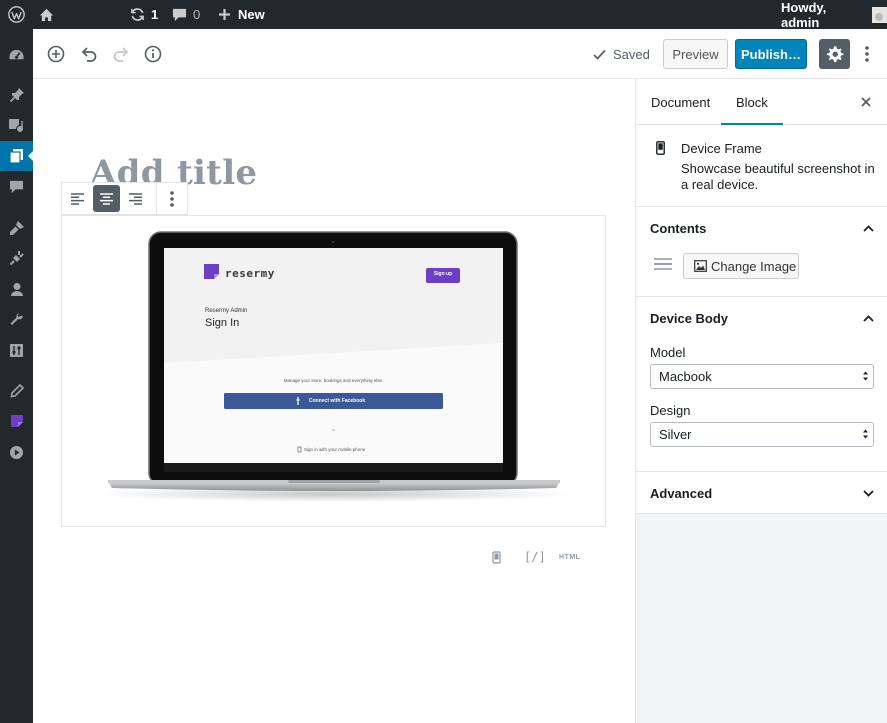  I want to click on device-body-panel: Device Body Model Macbook Design Silver, so click(761, 384).